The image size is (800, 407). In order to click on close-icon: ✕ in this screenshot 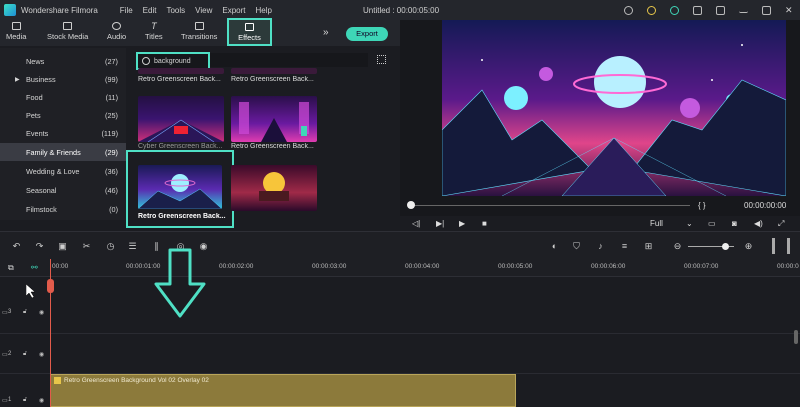, I will do `click(789, 10)`.